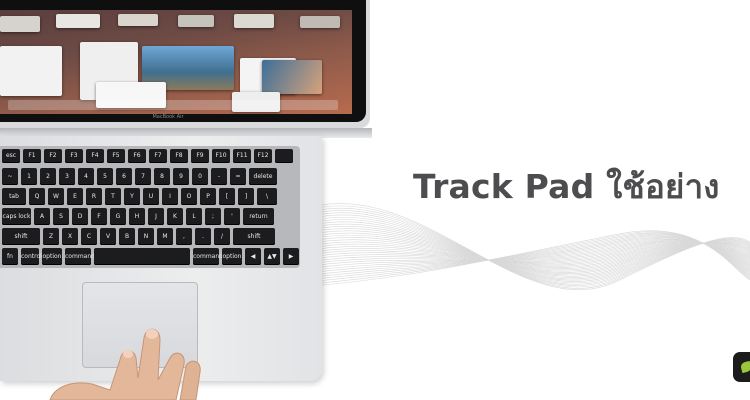 The image size is (750, 400). I want to click on keyboard-key: =, so click(238, 176).